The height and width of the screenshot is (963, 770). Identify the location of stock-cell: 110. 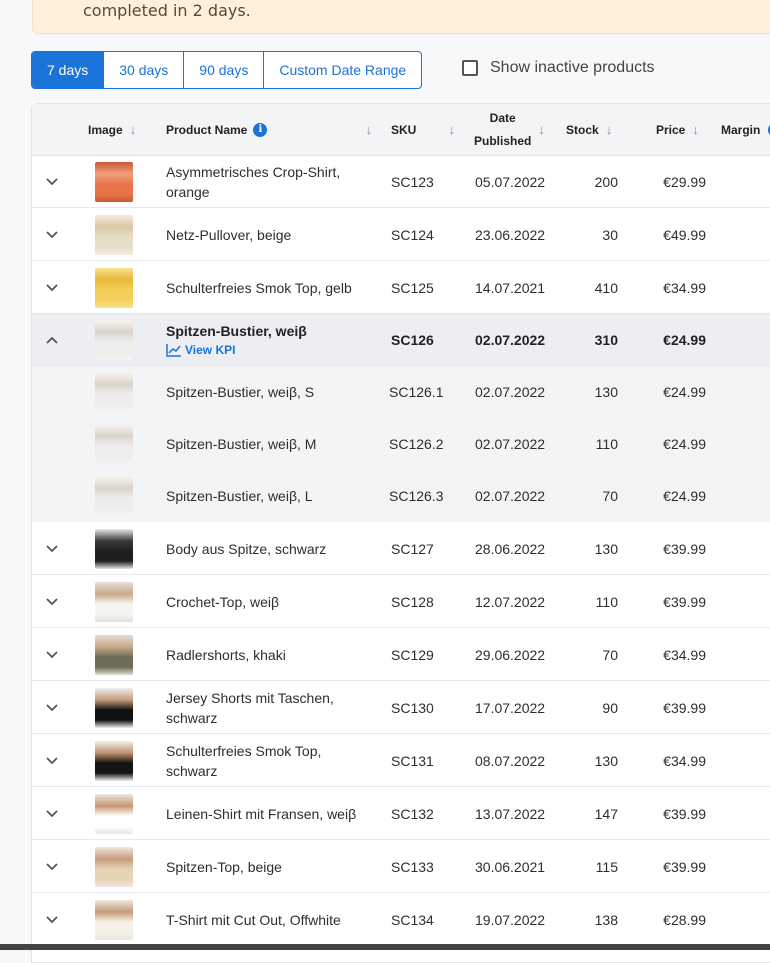
(606, 444).